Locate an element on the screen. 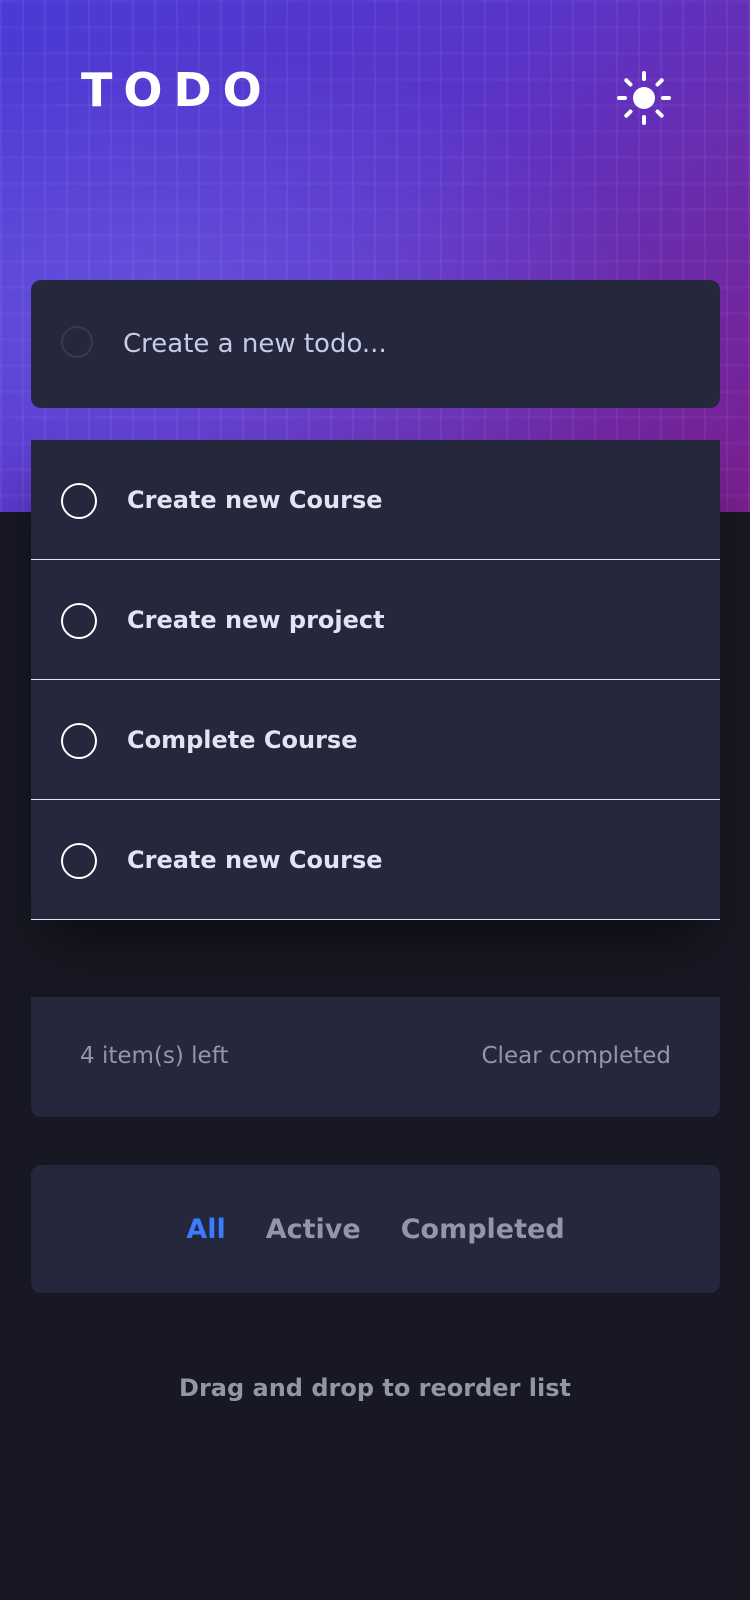 The width and height of the screenshot is (750, 1600). status-bar: 4 item(s) left Clear completed is located at coordinates (375, 1057).